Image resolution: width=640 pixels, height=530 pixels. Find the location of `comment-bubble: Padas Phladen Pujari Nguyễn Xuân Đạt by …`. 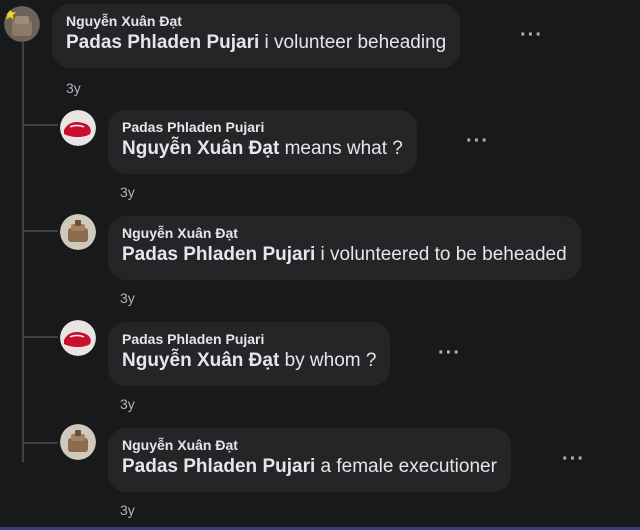

comment-bubble: Padas Phladen Pujari Nguyễn Xuân Đạt by … is located at coordinates (249, 354).